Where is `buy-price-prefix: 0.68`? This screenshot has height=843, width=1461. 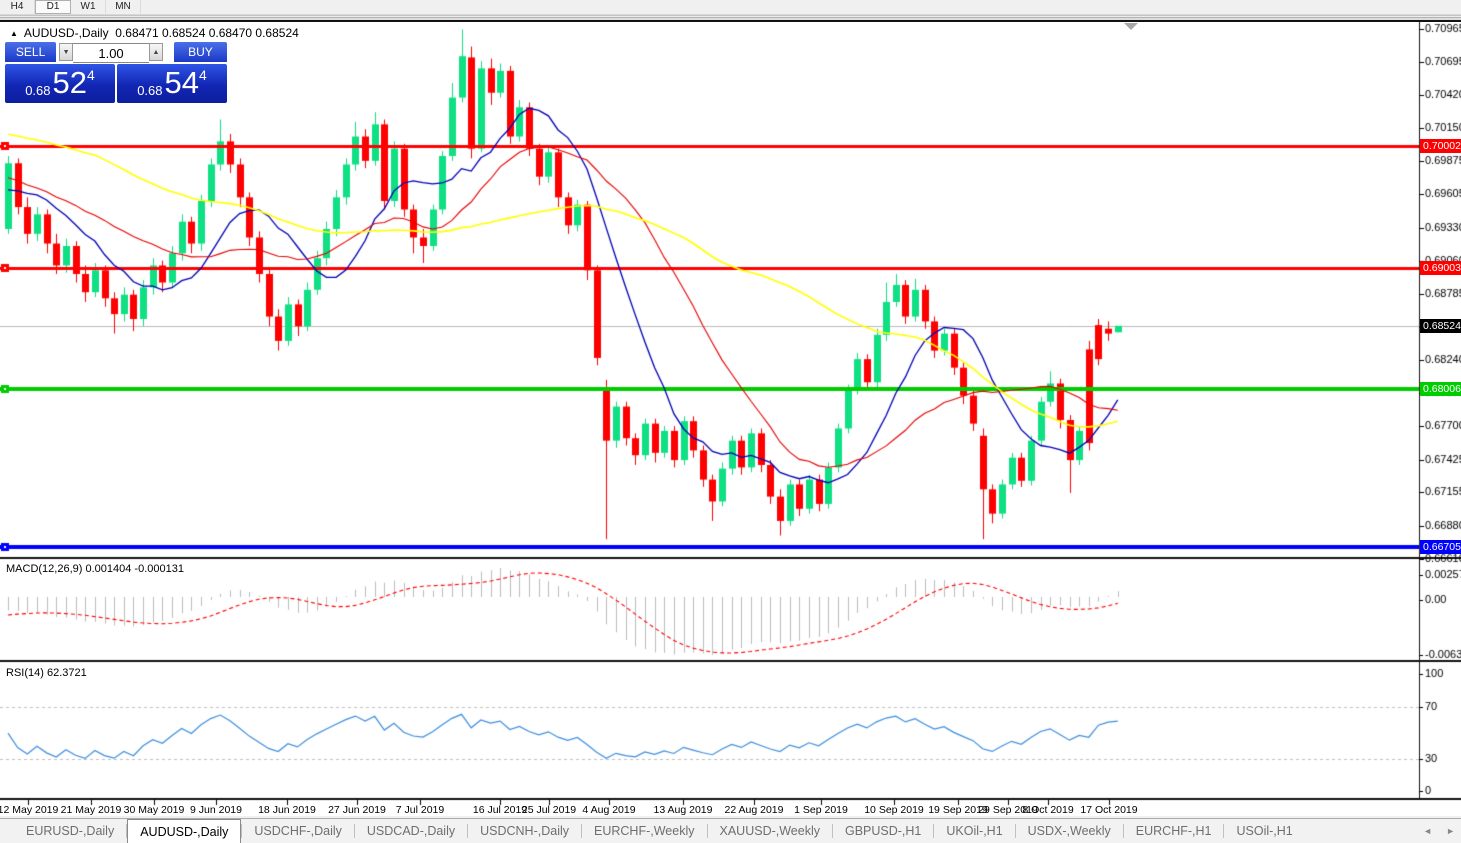 buy-price-prefix: 0.68 is located at coordinates (150, 90).